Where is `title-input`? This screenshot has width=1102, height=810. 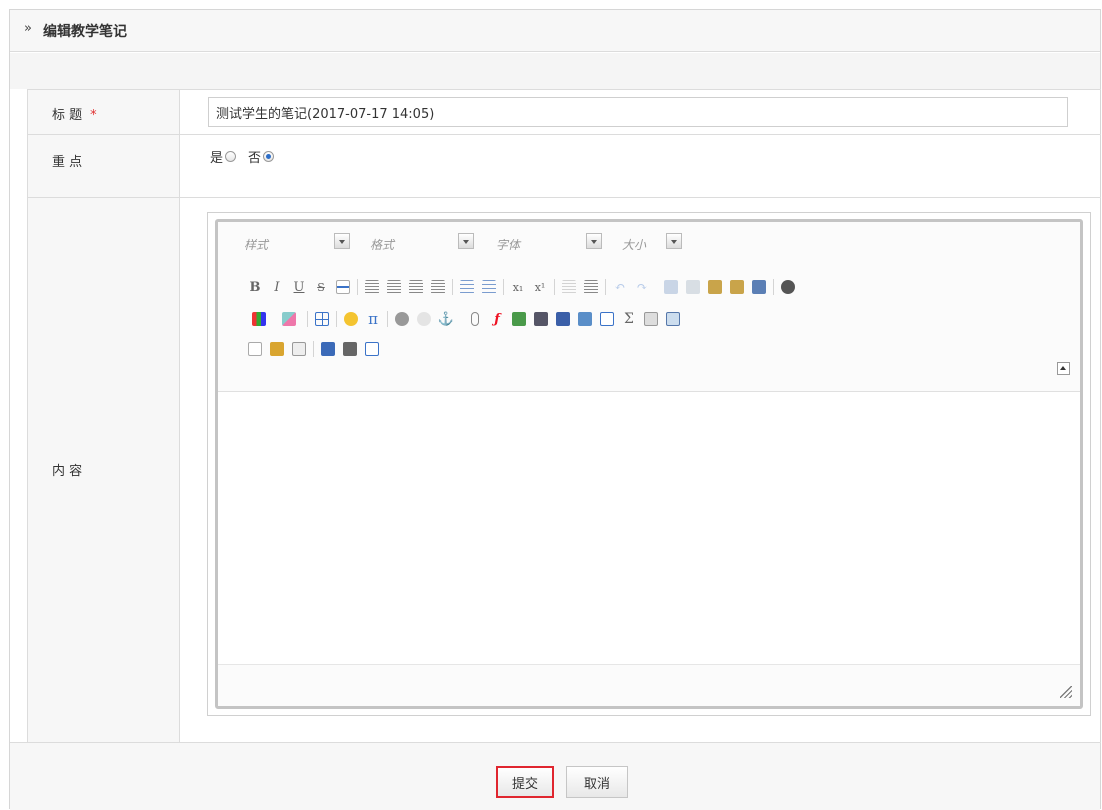
title-input is located at coordinates (638, 112).